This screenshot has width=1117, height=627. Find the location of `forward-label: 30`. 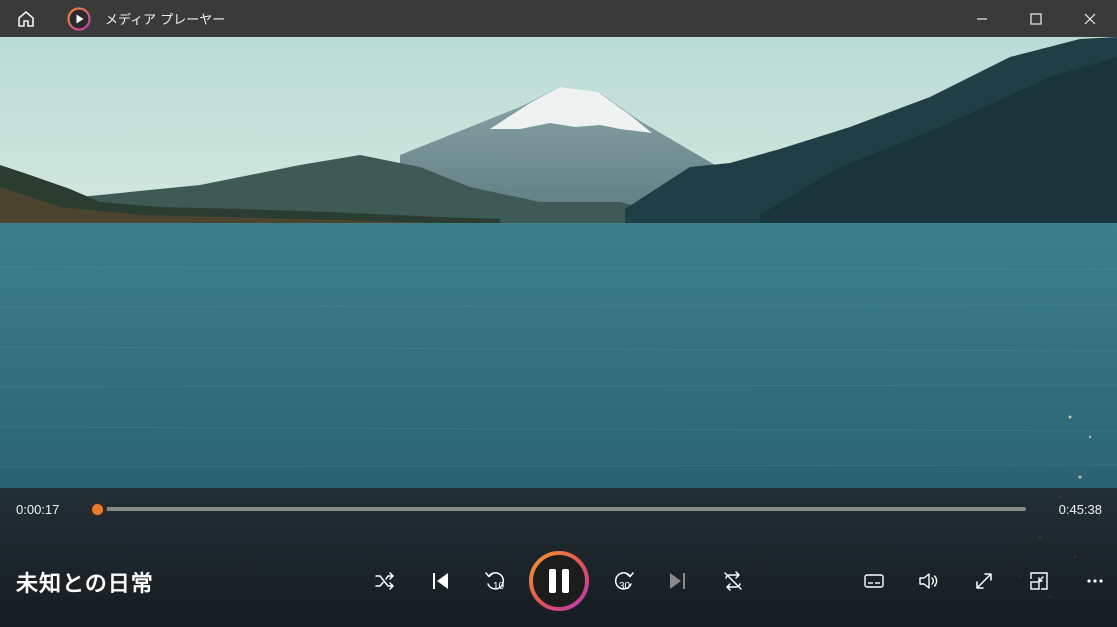

forward-label: 30 is located at coordinates (625, 586).